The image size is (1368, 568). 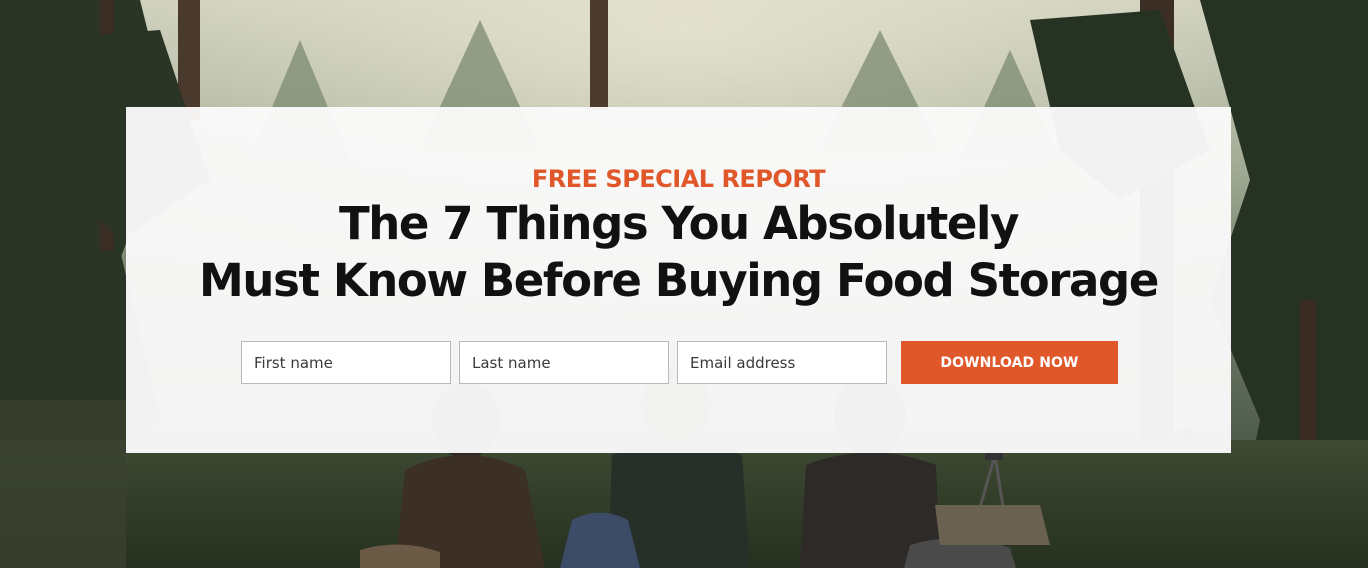 I want to click on signup-form: DOWNLOAD NOW, so click(x=681, y=362).